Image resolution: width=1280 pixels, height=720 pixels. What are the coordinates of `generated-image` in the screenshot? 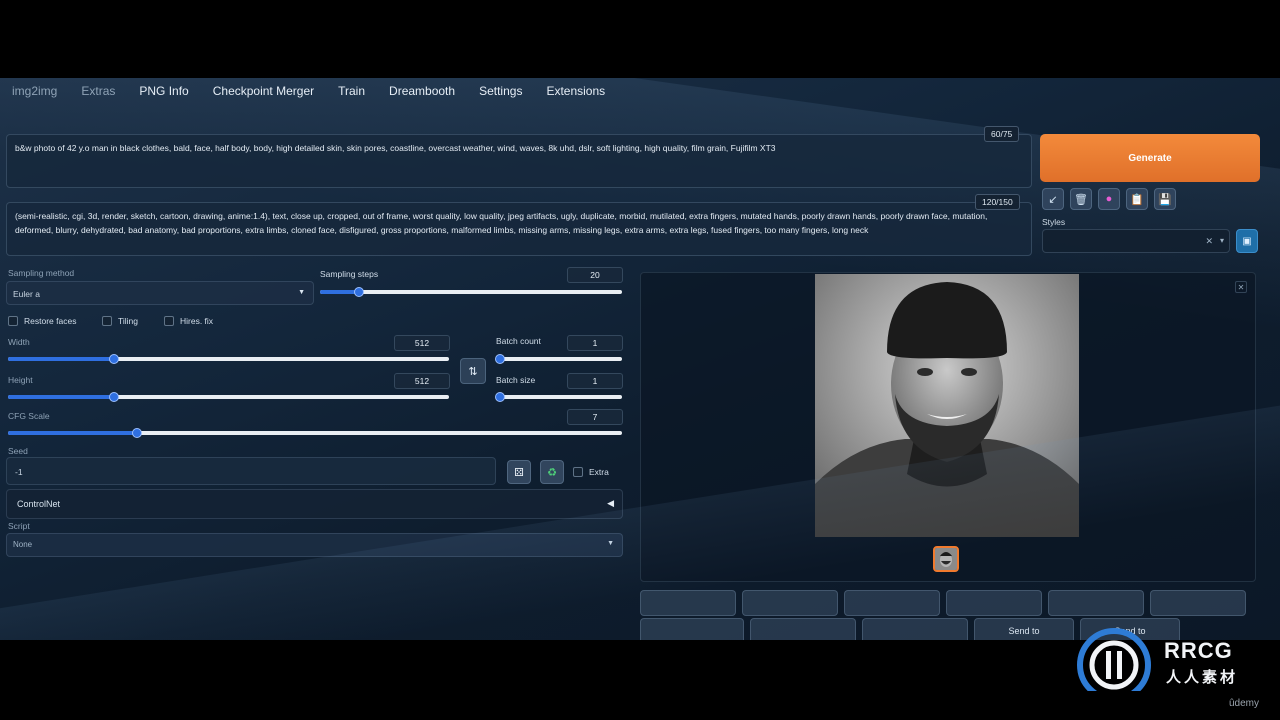 It's located at (947, 405).